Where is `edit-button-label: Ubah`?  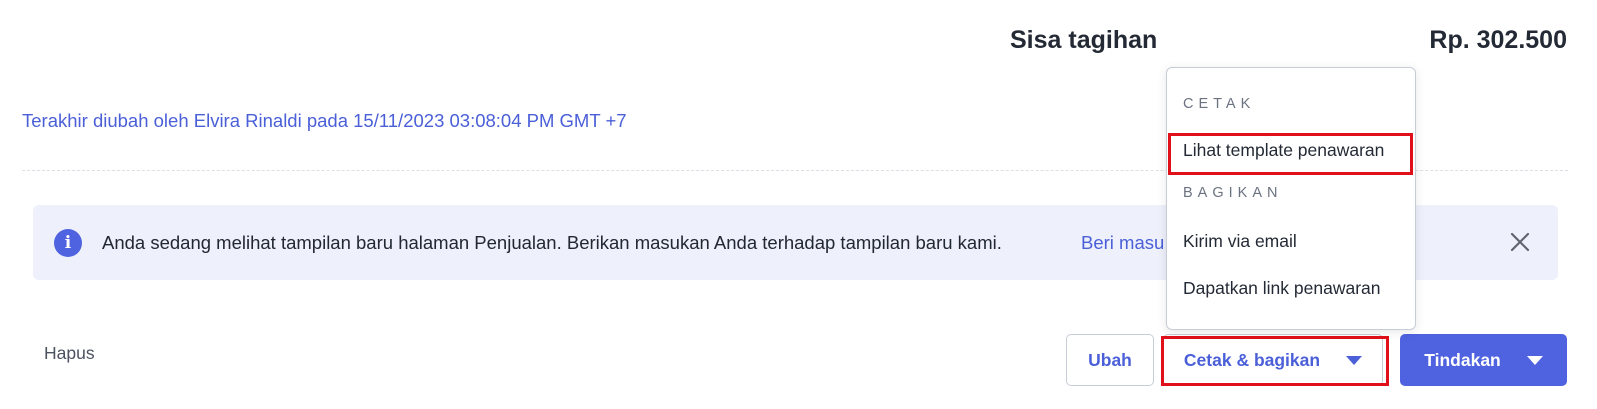 edit-button-label: Ubah is located at coordinates (1110, 359).